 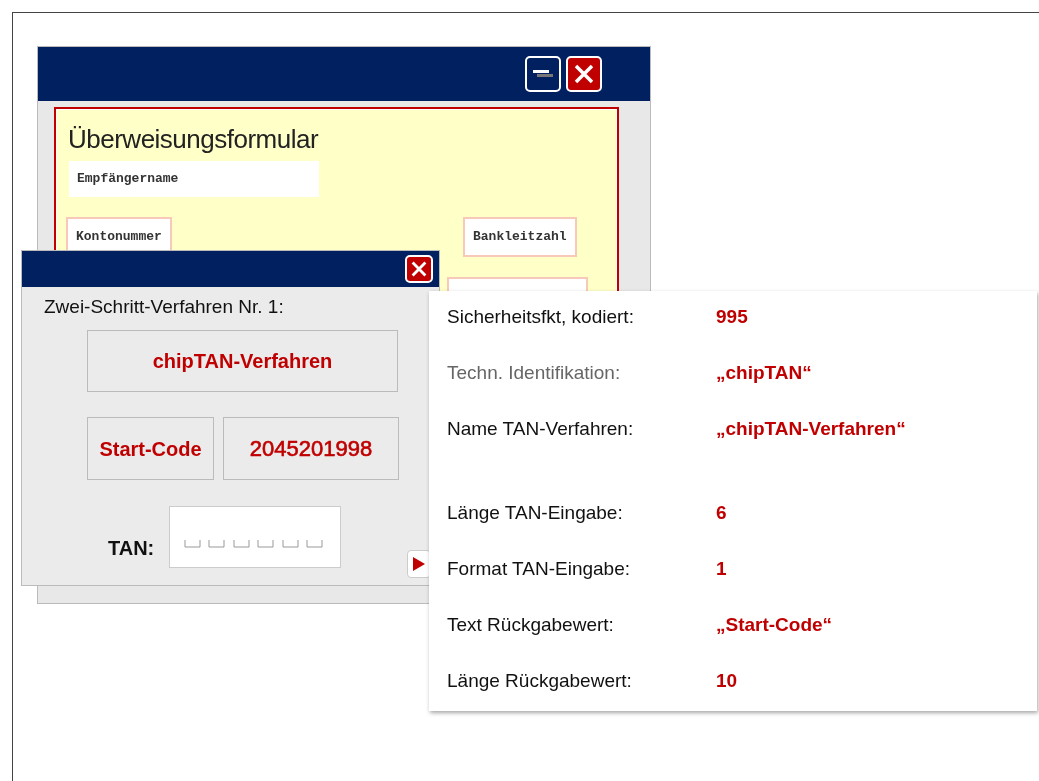 What do you see at coordinates (541, 317) in the screenshot?
I see `info-label: Sicherheitsfkt, kodiert:` at bounding box center [541, 317].